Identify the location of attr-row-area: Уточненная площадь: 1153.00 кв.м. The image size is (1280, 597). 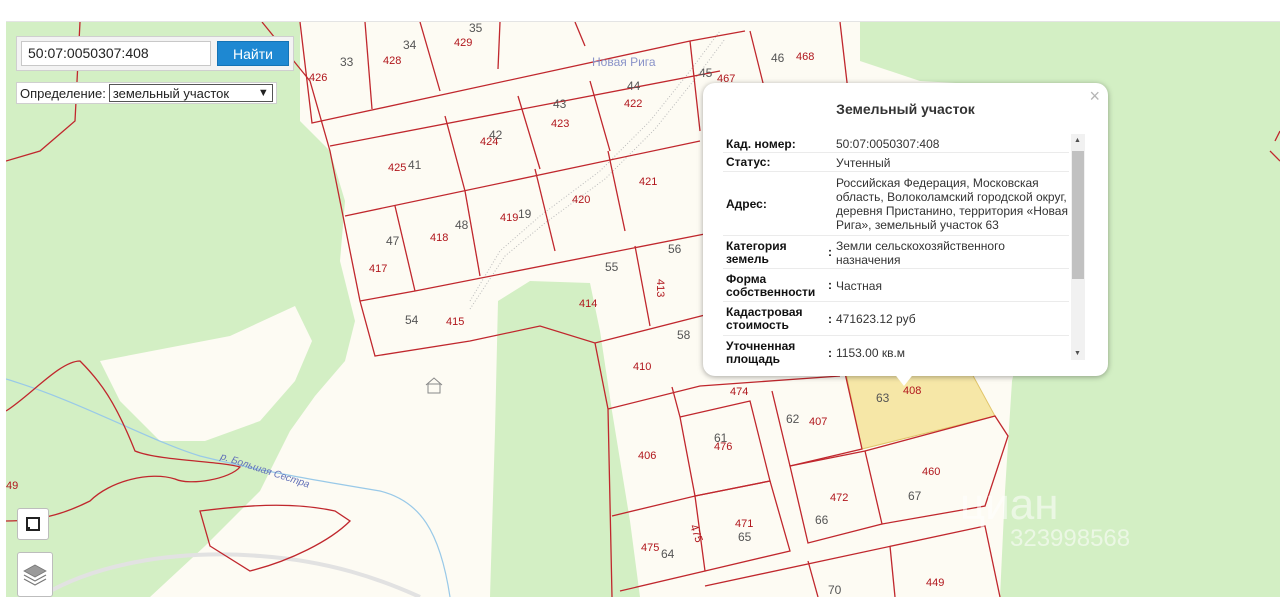
(896, 352).